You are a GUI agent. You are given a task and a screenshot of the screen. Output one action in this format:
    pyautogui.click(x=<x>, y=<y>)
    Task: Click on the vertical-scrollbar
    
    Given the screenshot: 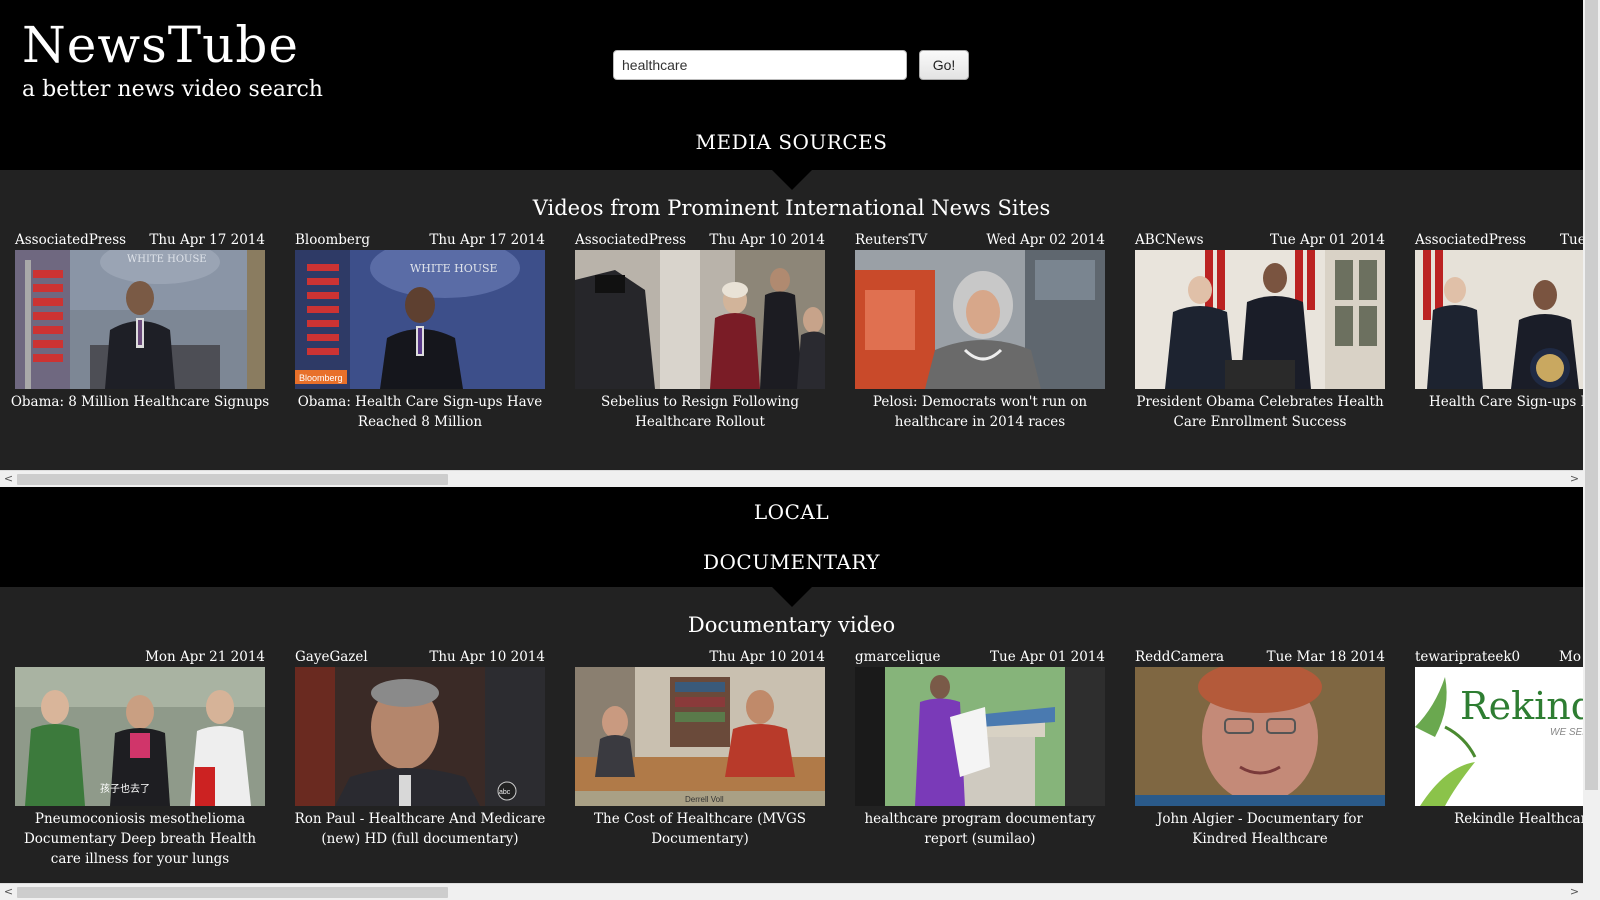 What is the action you would take?
    pyautogui.click(x=1591, y=450)
    